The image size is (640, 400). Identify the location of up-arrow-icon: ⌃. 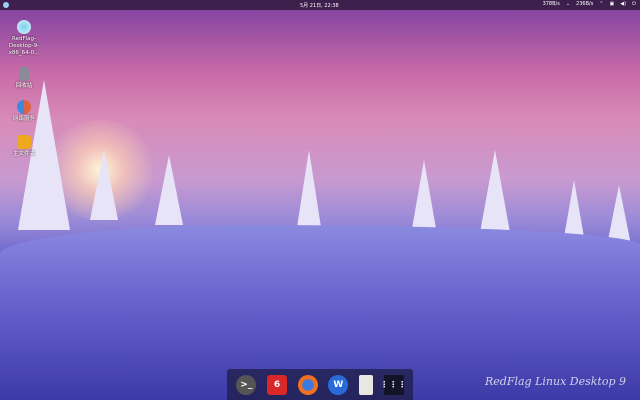
(601, 4).